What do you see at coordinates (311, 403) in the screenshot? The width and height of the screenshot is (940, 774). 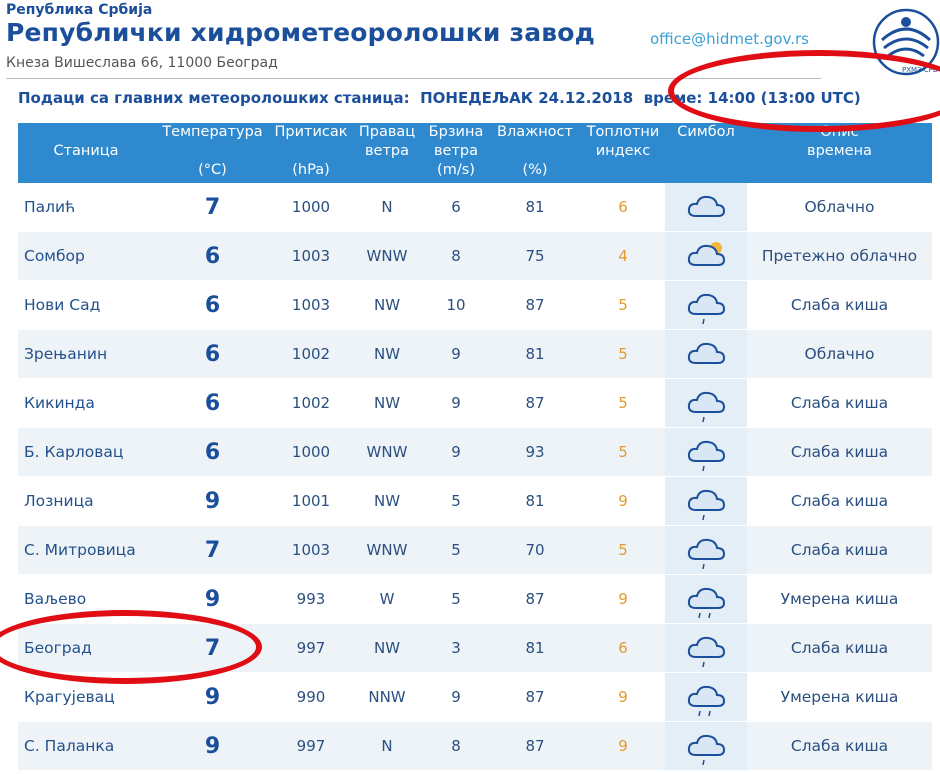 I see `pressure-value: 1002` at bounding box center [311, 403].